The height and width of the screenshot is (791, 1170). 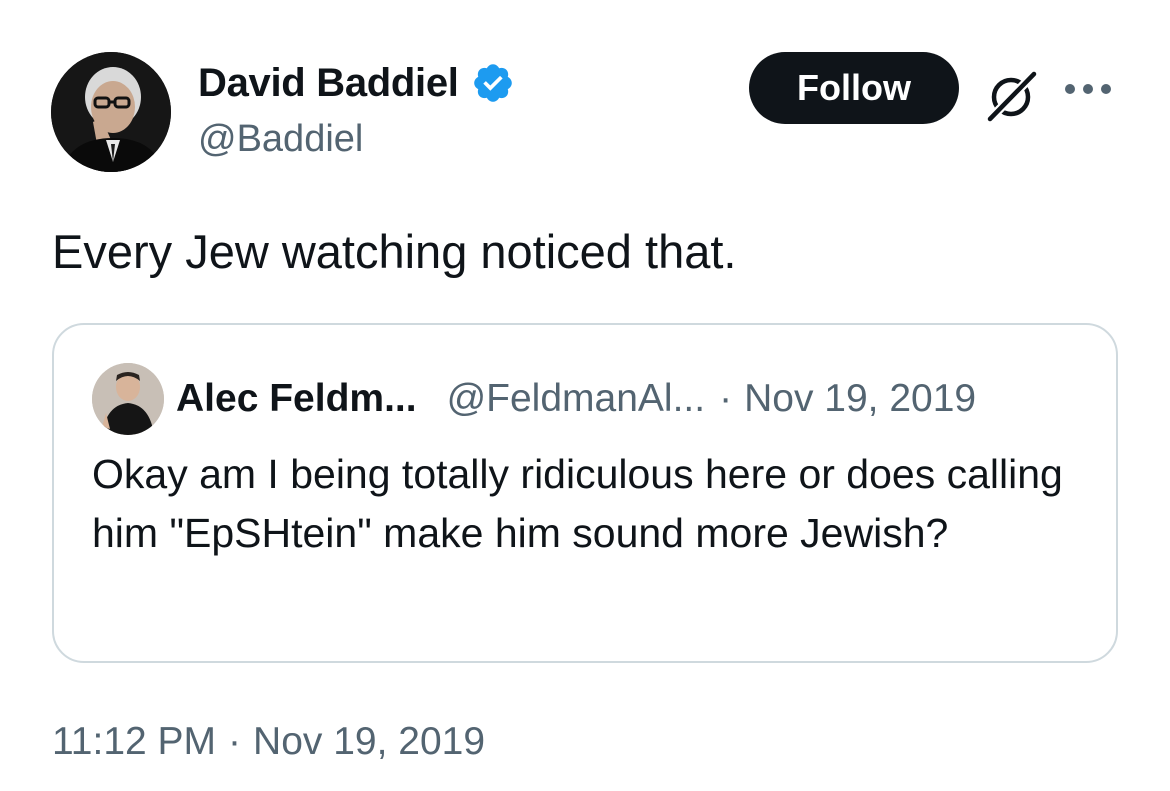 I want to click on tweet-timestamp: 11:12 PM · Nov 19, 2019, so click(x=268, y=742).